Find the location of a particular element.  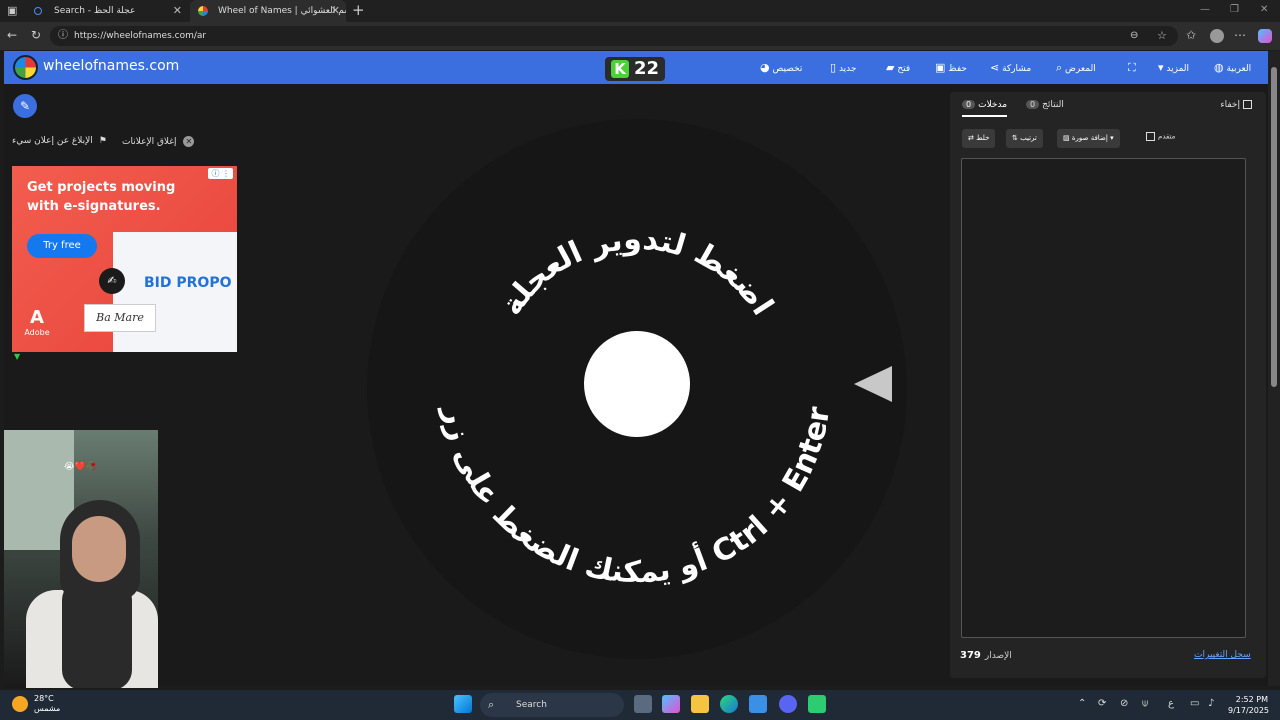

more-menu: ▾ المزيد is located at coordinates (1171, 67).